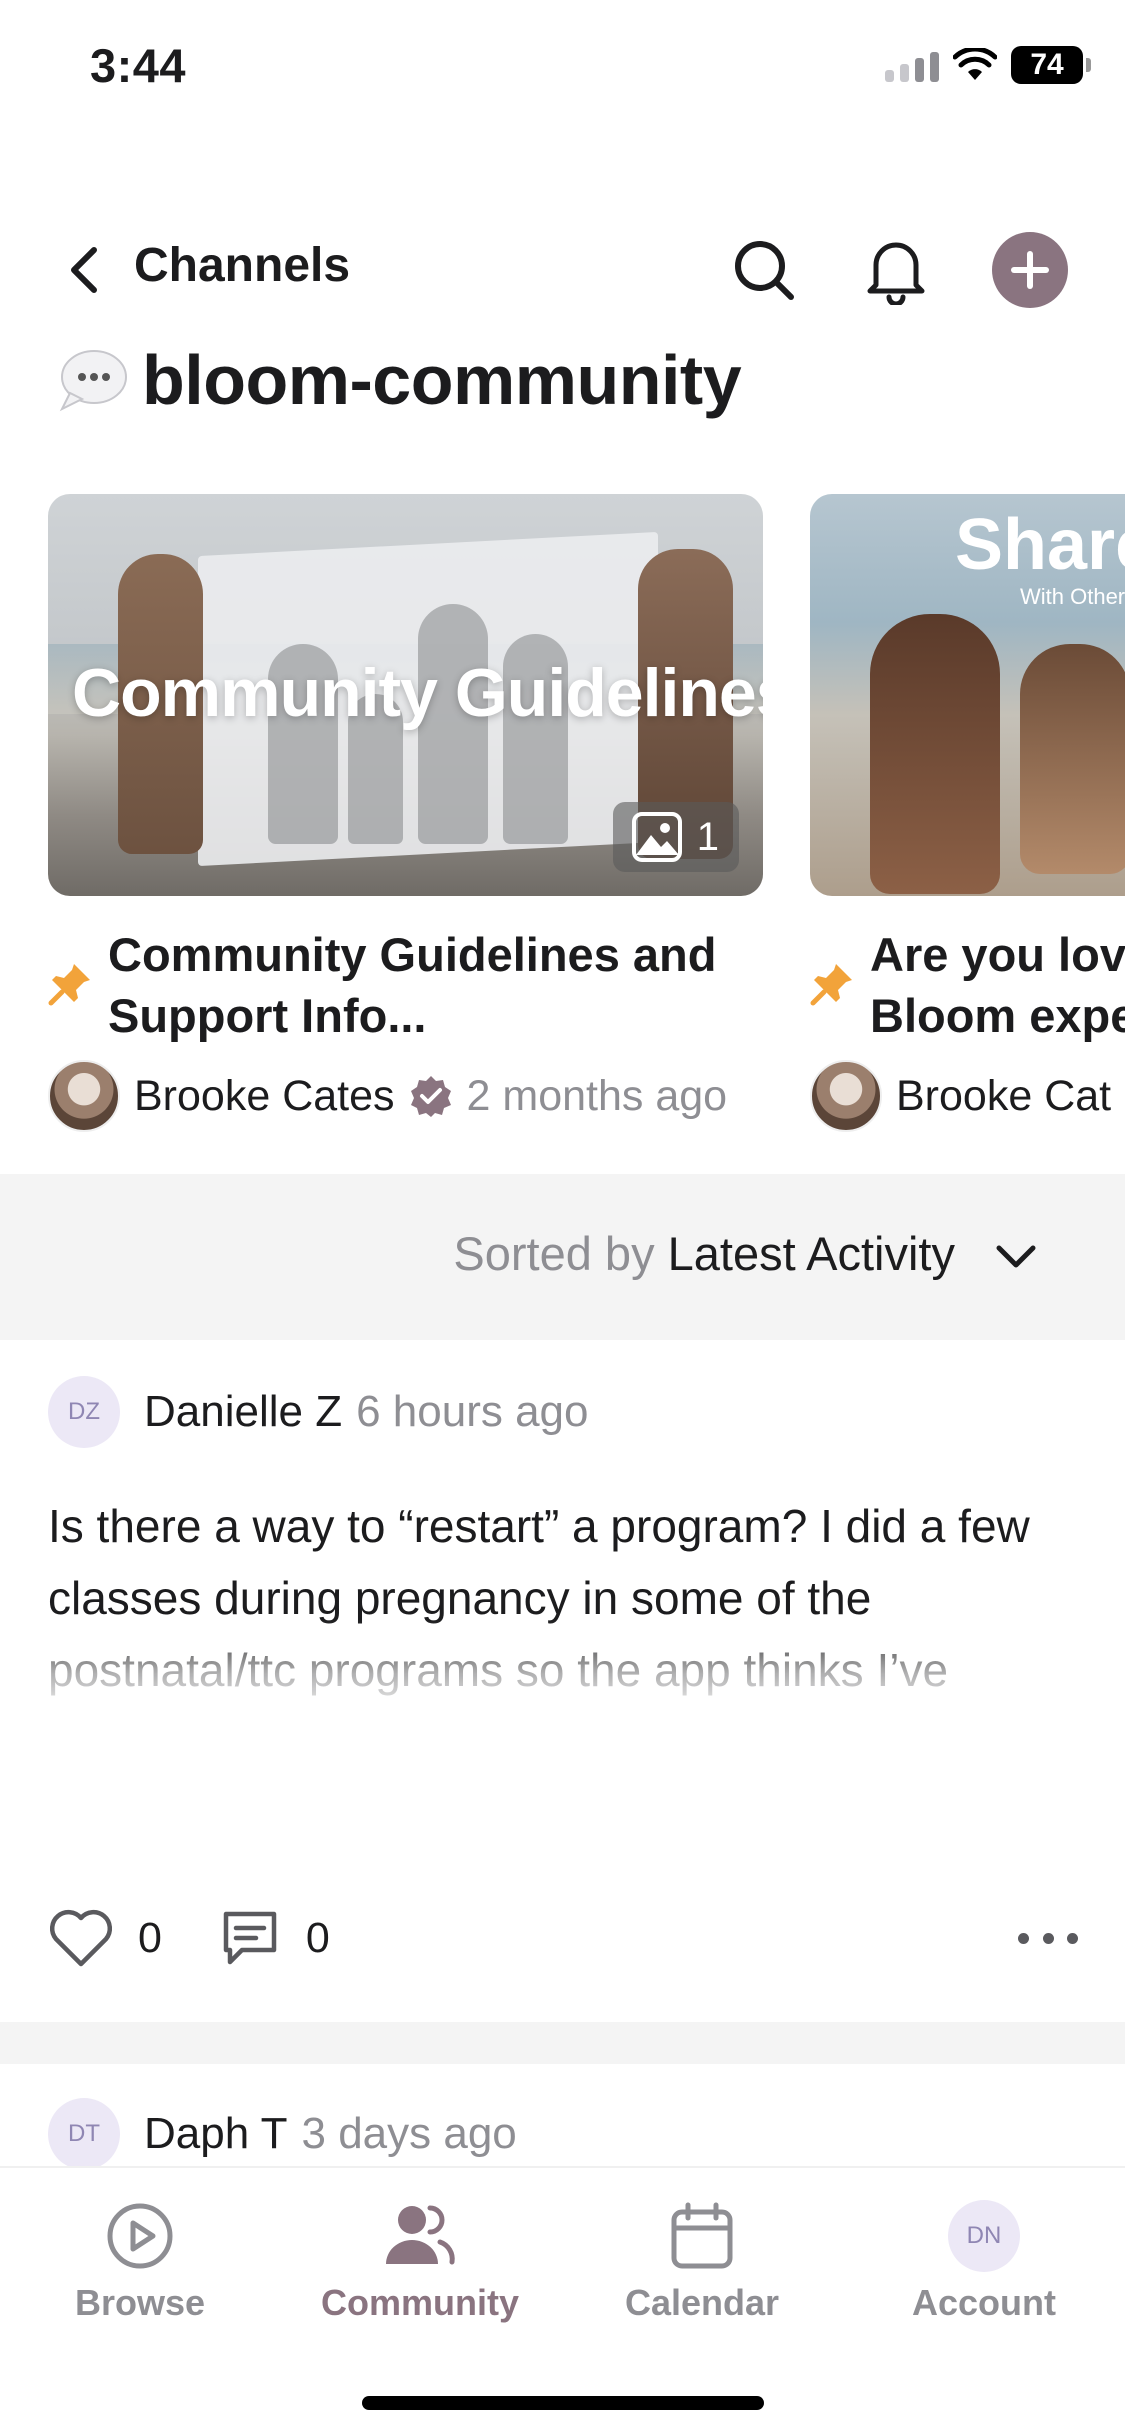  I want to click on image-subcaption: With Other, so click(1072, 596).